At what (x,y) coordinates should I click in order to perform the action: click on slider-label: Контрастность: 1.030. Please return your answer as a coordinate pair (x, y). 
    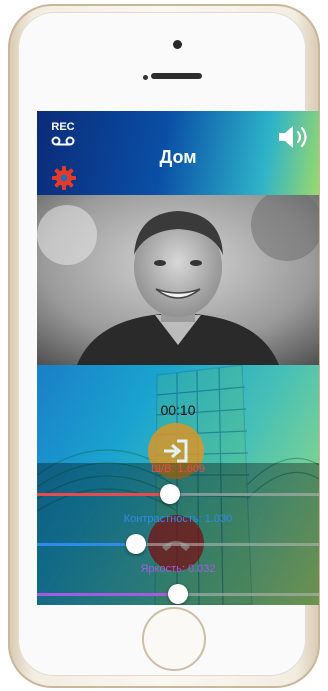
    Looking at the image, I should click on (178, 519).